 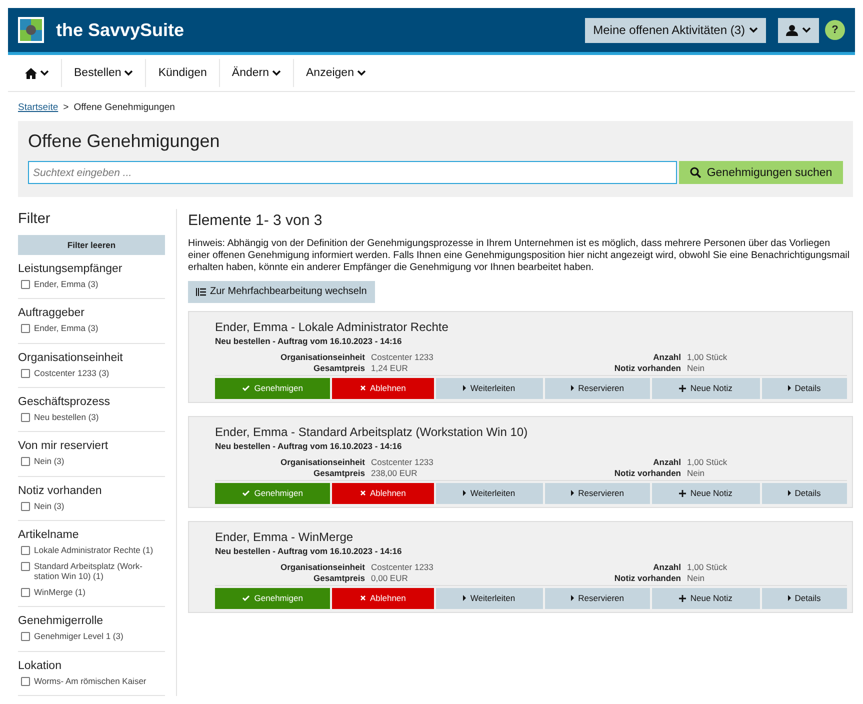 I want to click on bulk-edit-button: Zur Mehrfachbearbeitung wechseln, so click(x=281, y=291).